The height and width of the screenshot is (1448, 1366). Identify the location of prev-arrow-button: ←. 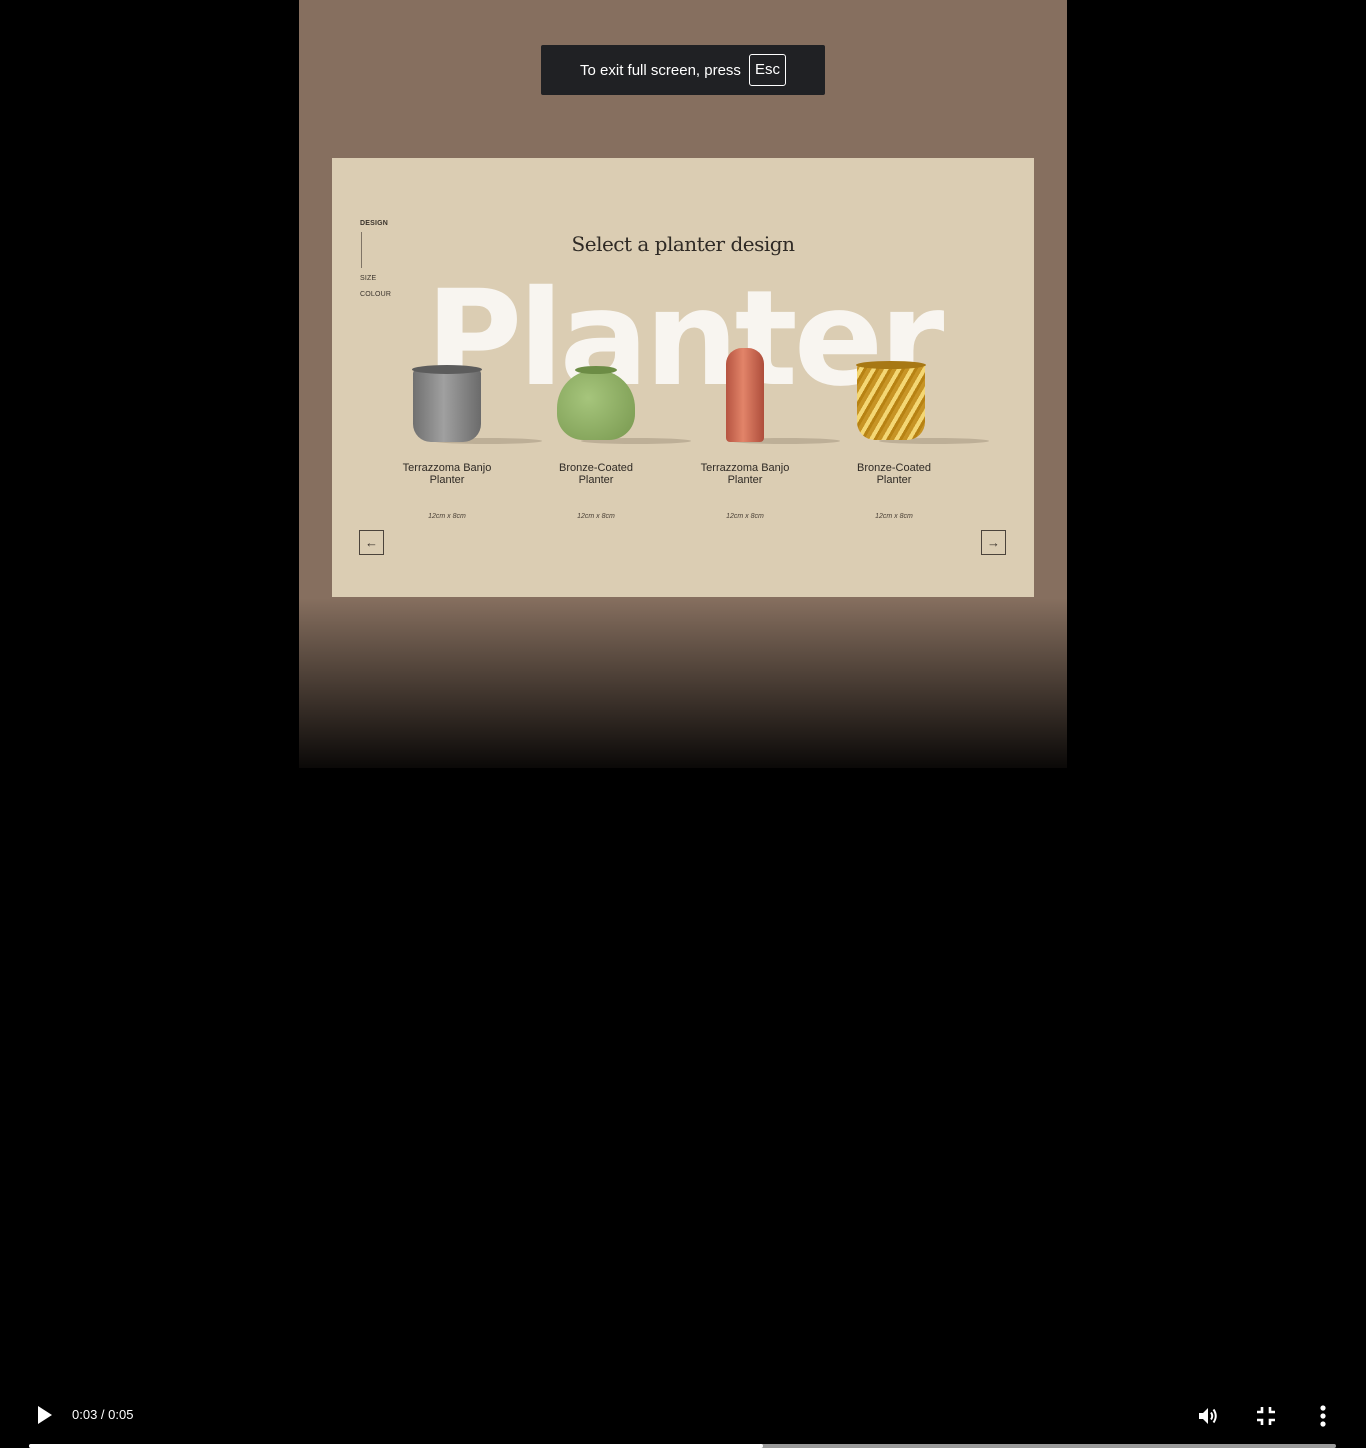
(371, 542).